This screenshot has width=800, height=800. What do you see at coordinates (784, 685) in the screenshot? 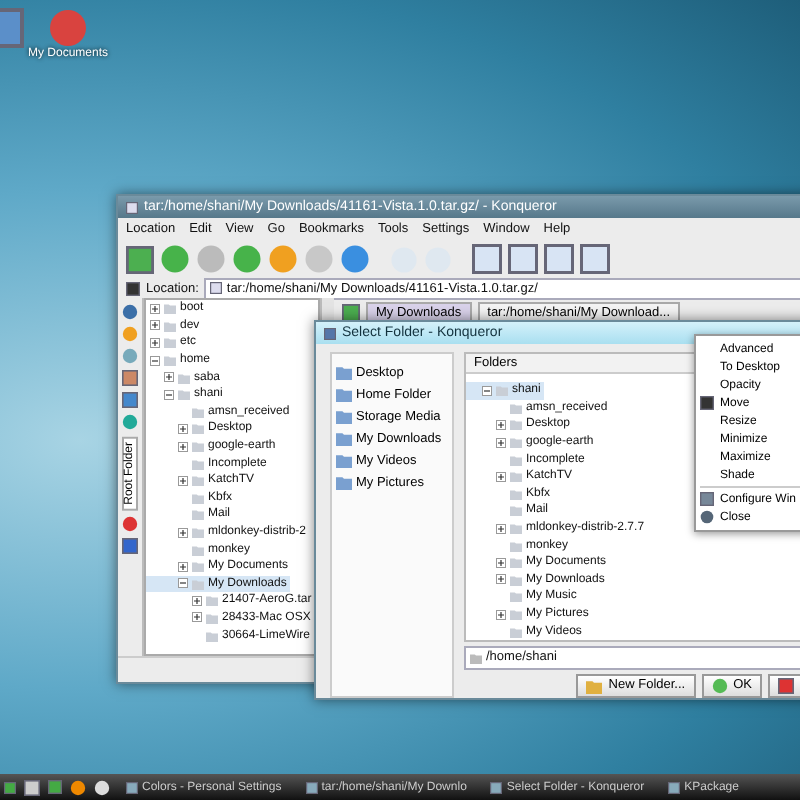
I see `cancel-button` at bounding box center [784, 685].